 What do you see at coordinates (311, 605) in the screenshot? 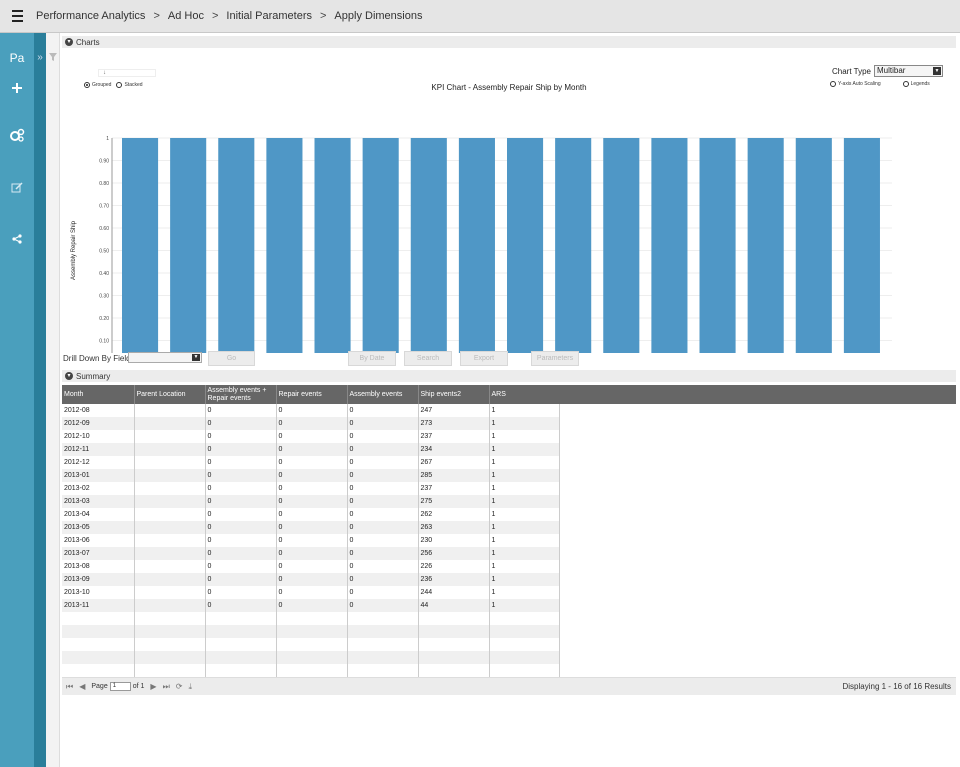
I see `table-row: 2013-11 0 0 0 44 1` at bounding box center [311, 605].